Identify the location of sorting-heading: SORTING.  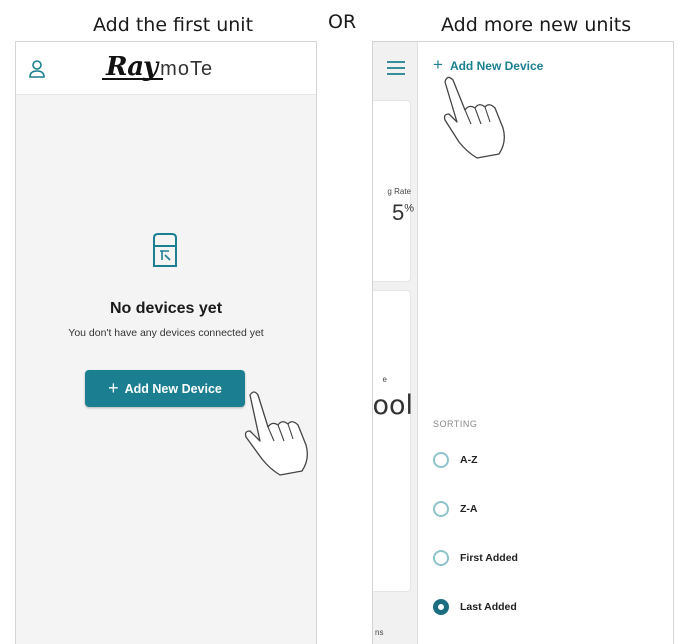
(455, 424).